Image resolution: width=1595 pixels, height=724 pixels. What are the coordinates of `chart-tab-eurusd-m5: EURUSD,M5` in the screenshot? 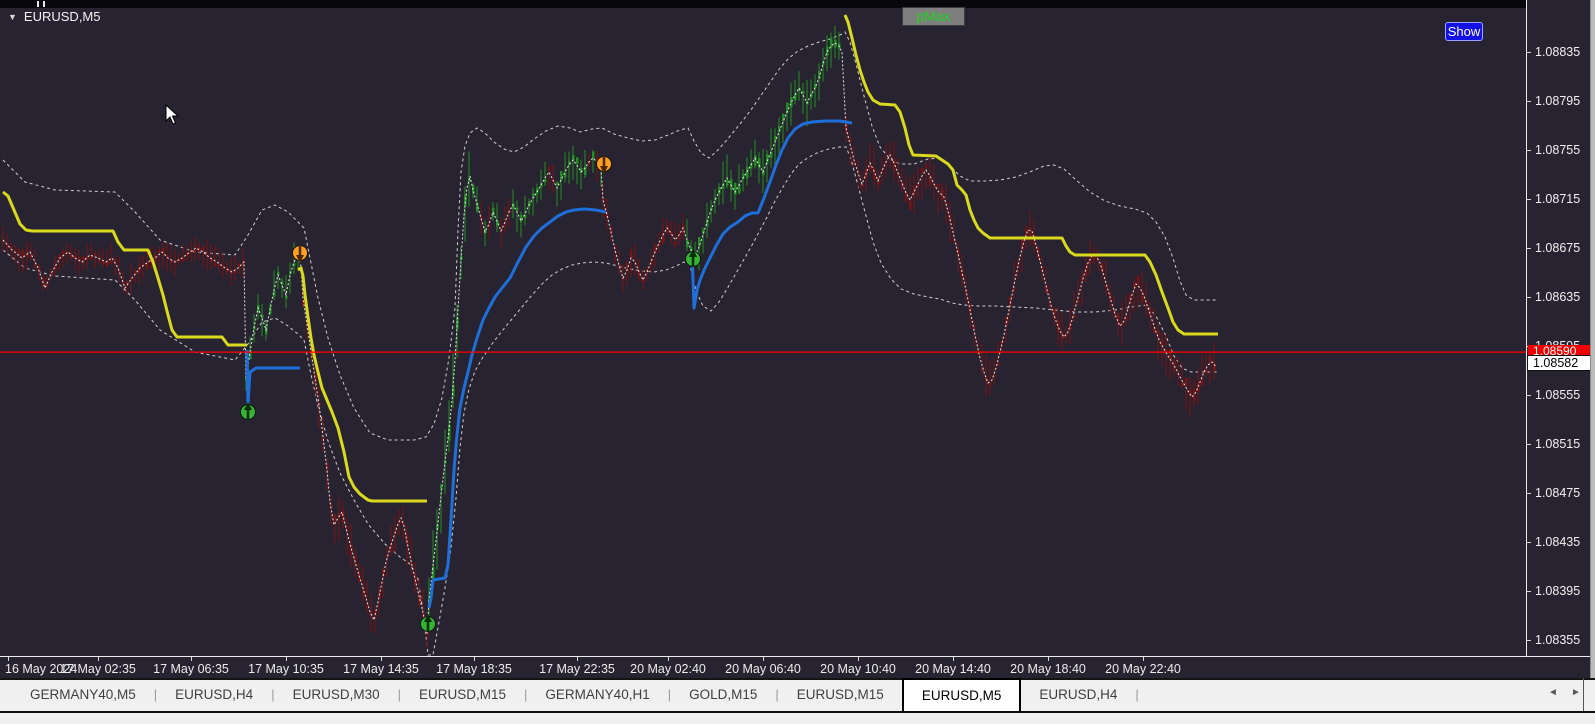 It's located at (961, 694).